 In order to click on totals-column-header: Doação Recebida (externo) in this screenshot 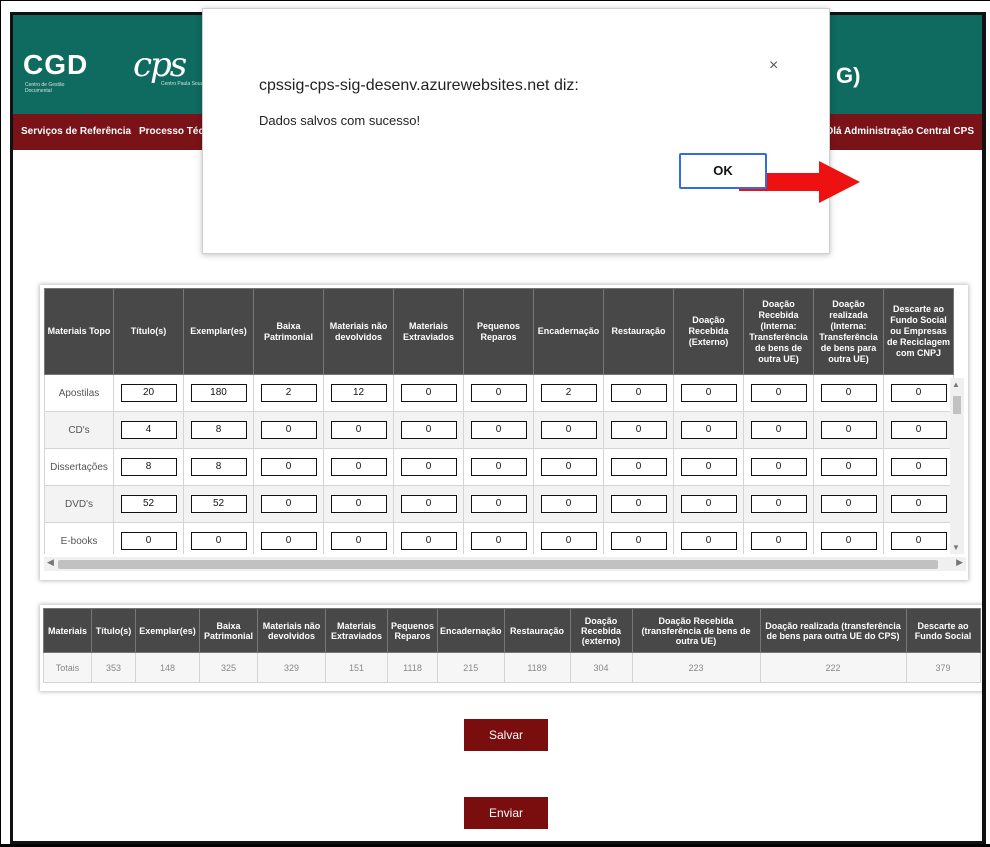, I will do `click(601, 630)`.